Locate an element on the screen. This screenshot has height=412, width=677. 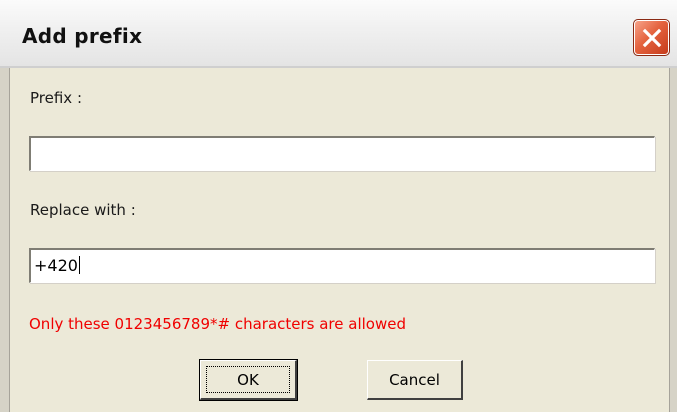
prefix-label: Prefix : is located at coordinates (56, 98).